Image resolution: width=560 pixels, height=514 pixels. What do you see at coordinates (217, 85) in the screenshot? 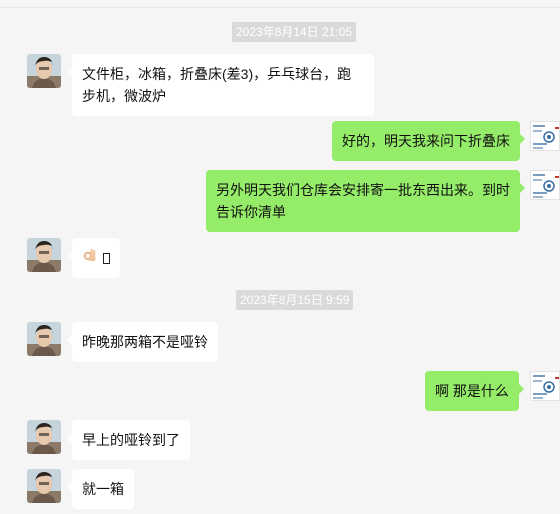
I see `message-text: 文件柜，冰箱，折叠床(差3)，乒乓球台，跑步机，微波炉` at bounding box center [217, 85].